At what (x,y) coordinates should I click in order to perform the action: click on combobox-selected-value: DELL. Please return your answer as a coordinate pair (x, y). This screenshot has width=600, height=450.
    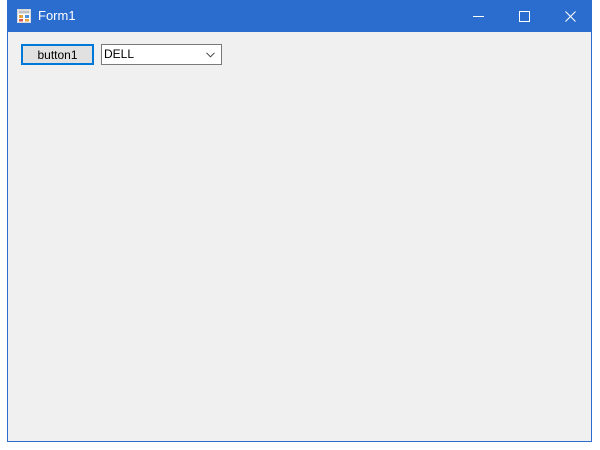
    Looking at the image, I should click on (119, 54).